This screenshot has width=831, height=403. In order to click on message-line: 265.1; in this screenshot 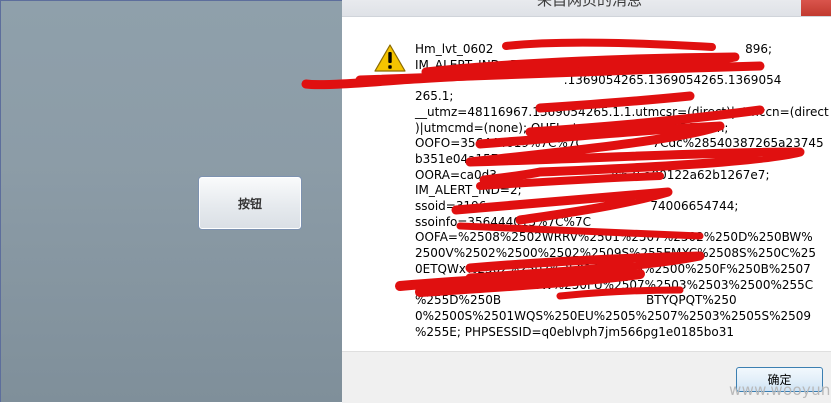, I will do `click(434, 96)`.